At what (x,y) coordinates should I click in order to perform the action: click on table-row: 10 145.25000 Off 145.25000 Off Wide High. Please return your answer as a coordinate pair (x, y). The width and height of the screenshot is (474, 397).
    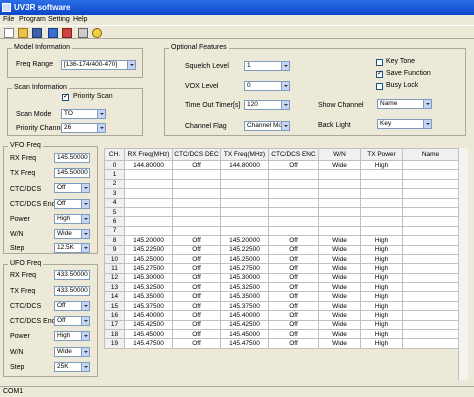
    Looking at the image, I should click on (281, 259).